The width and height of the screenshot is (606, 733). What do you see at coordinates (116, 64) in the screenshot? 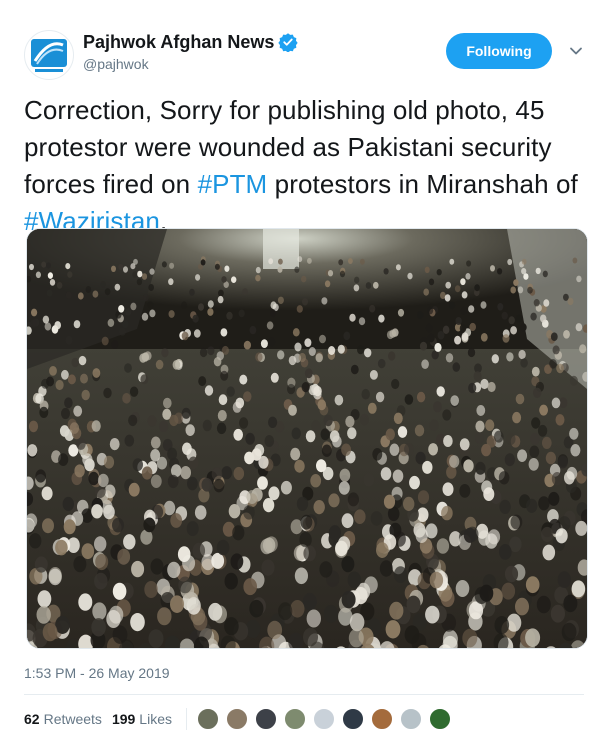
I see `account-handle: @pajhwok` at bounding box center [116, 64].